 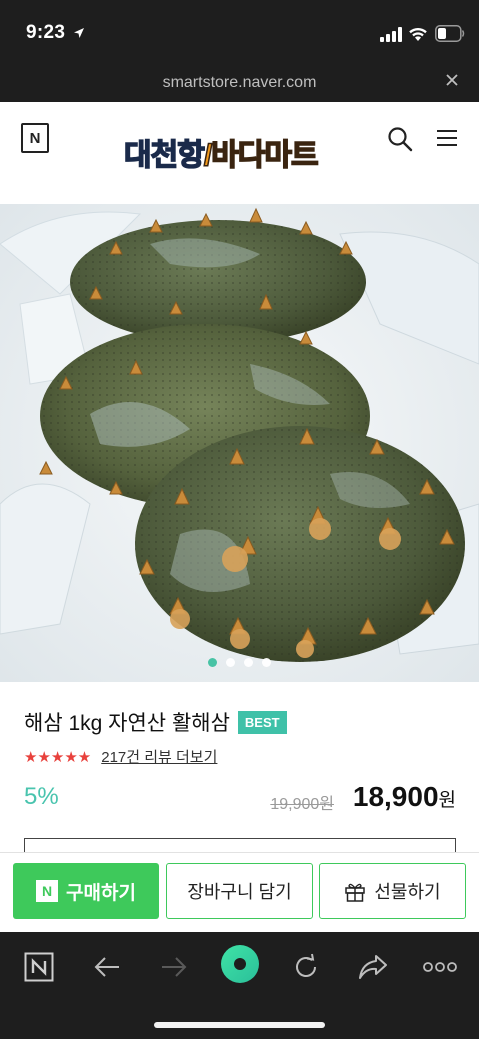 I want to click on rating-row: ★★★★★ 217건 리뷰 더보기, so click(x=120, y=756).